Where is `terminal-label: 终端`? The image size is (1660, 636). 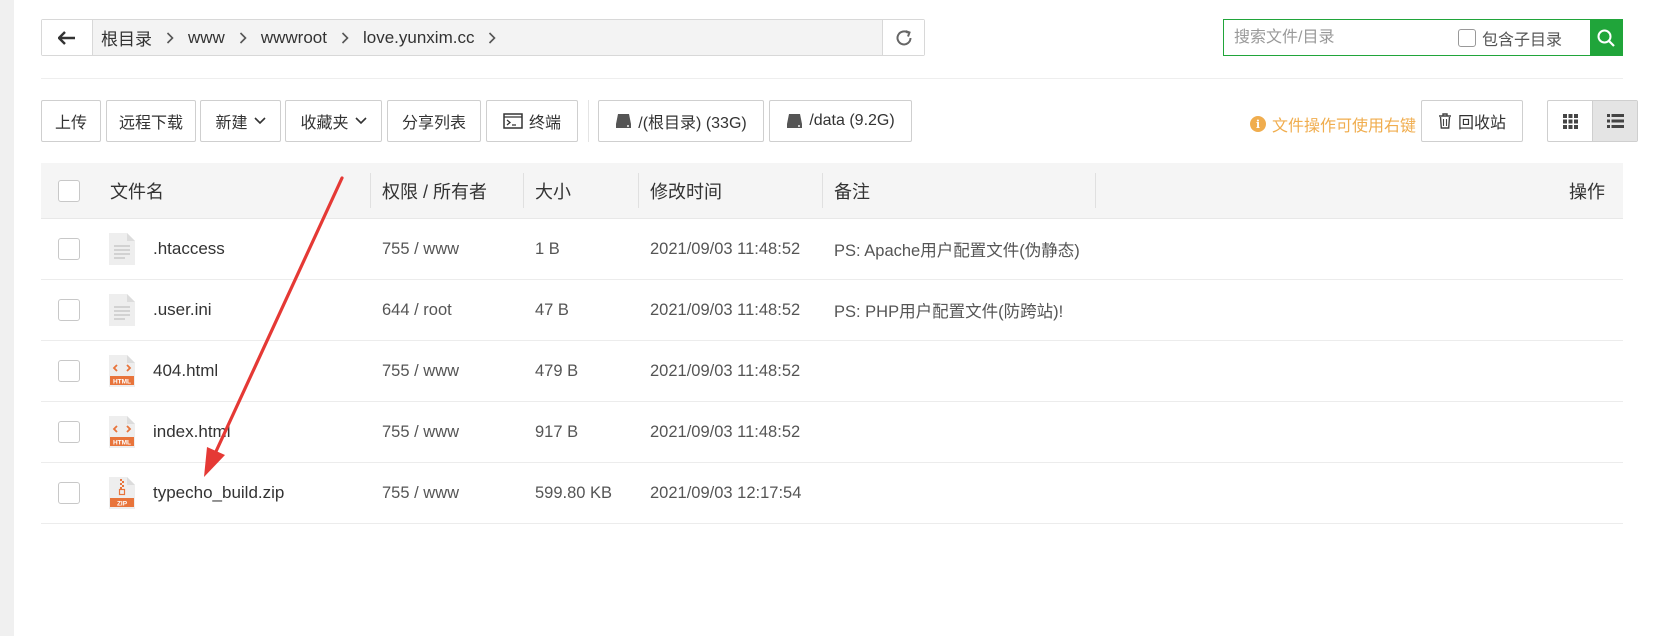 terminal-label: 终端 is located at coordinates (544, 123).